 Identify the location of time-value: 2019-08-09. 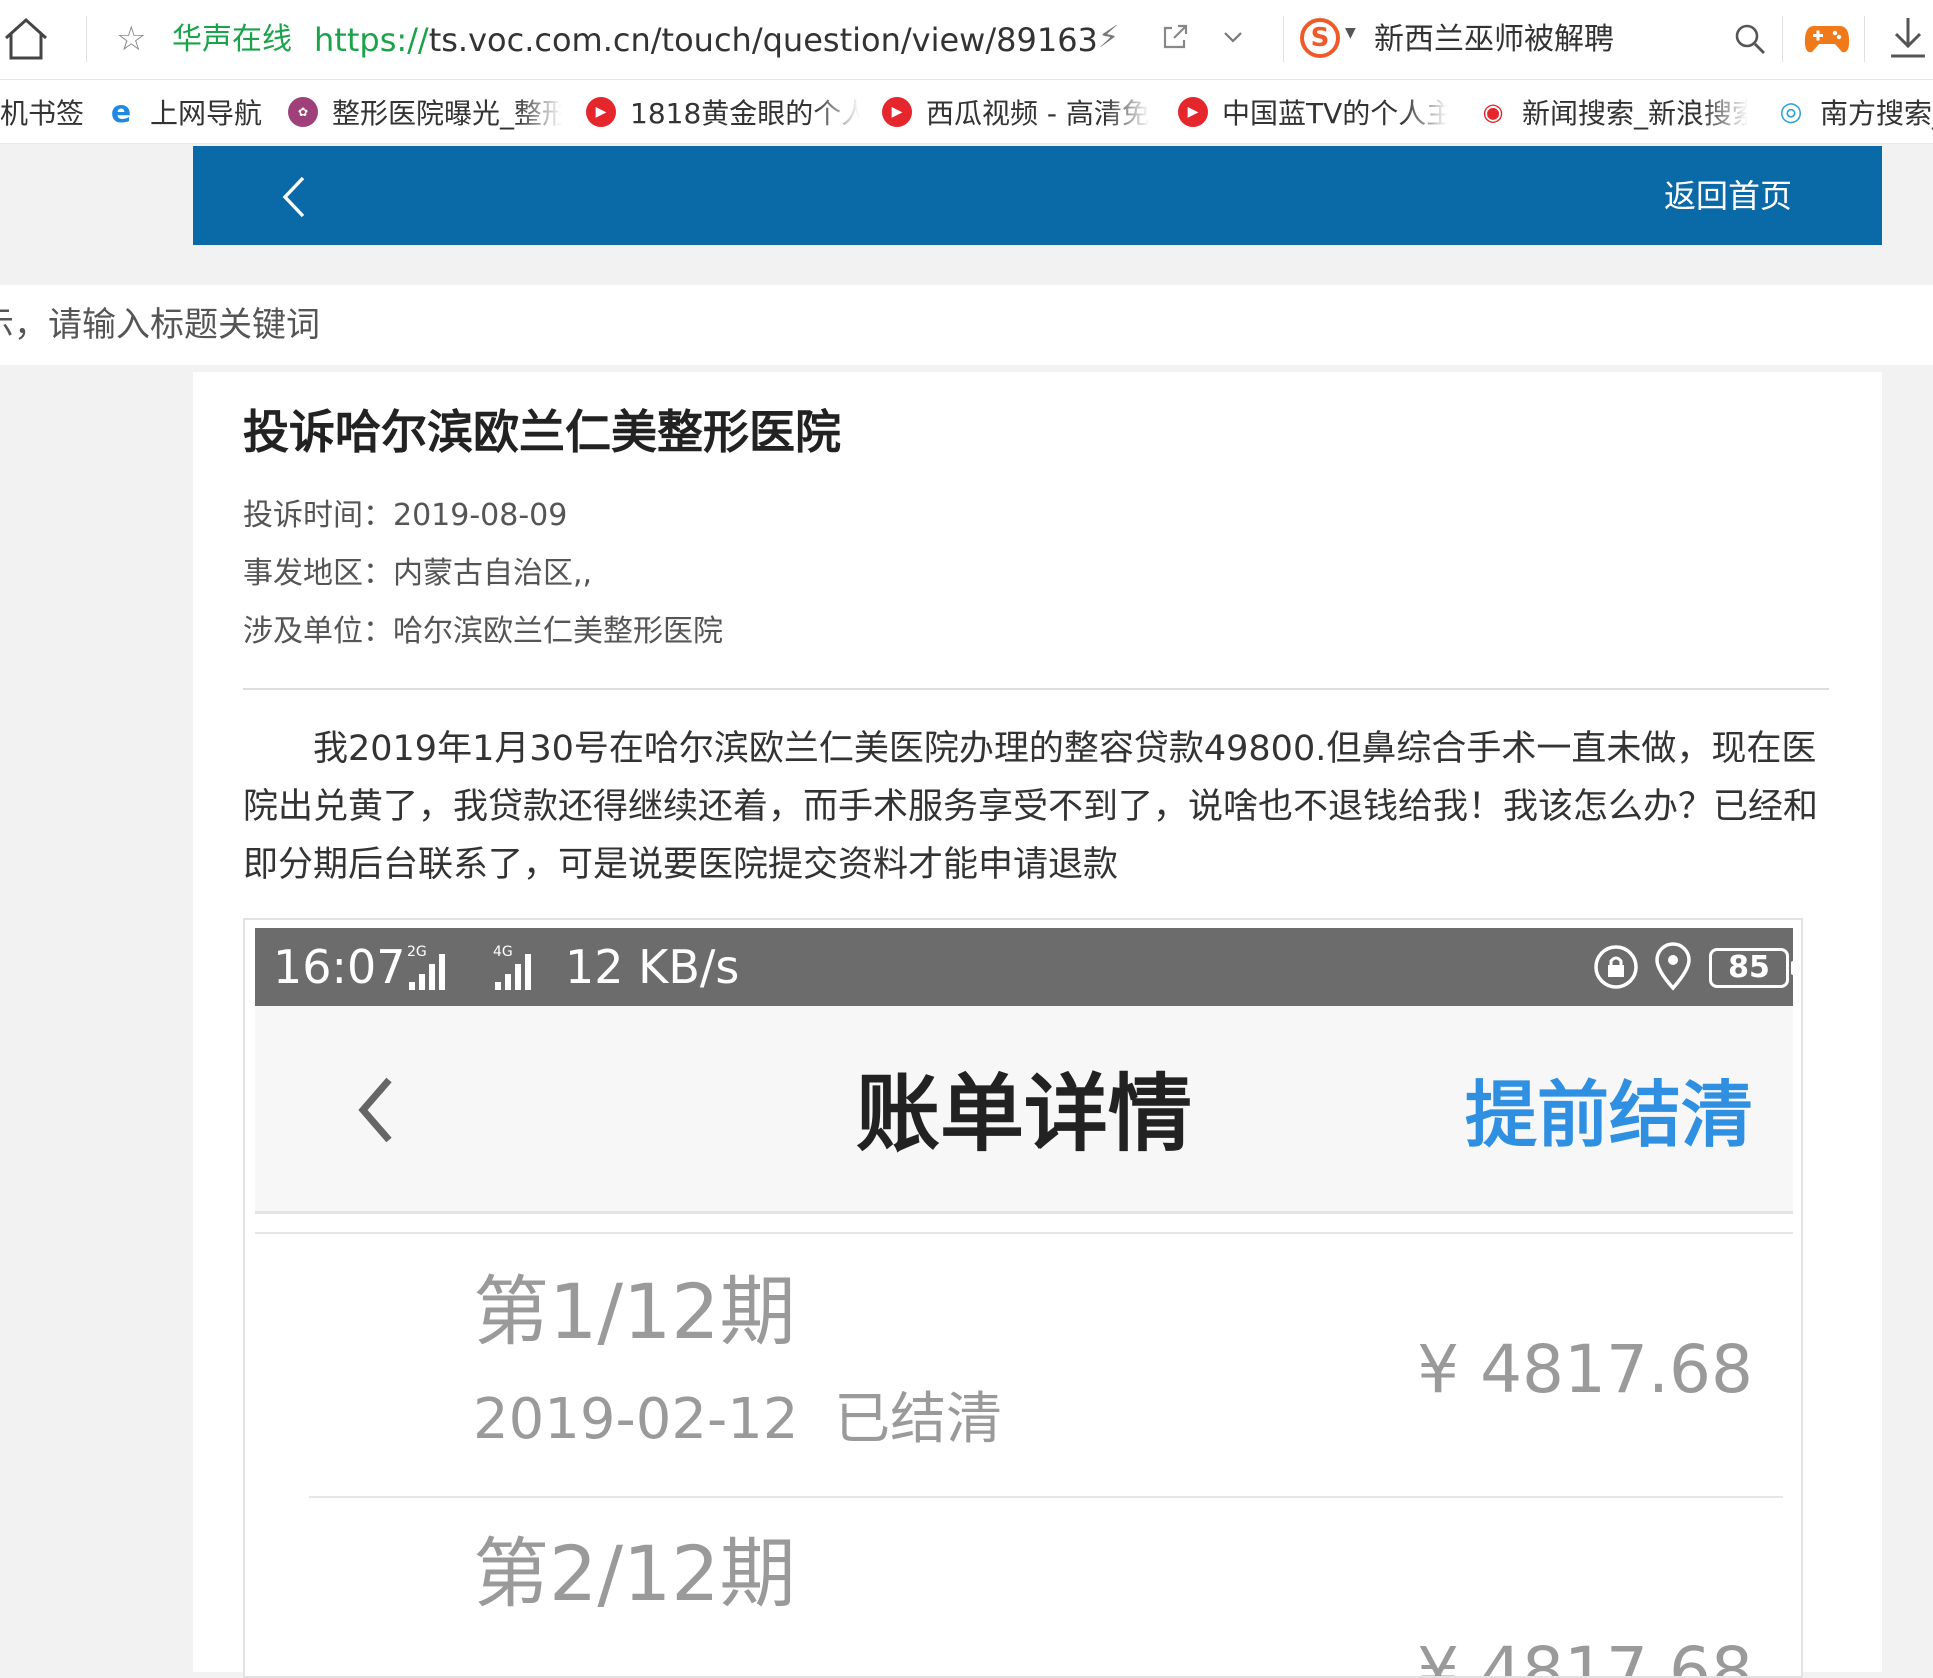
(480, 515).